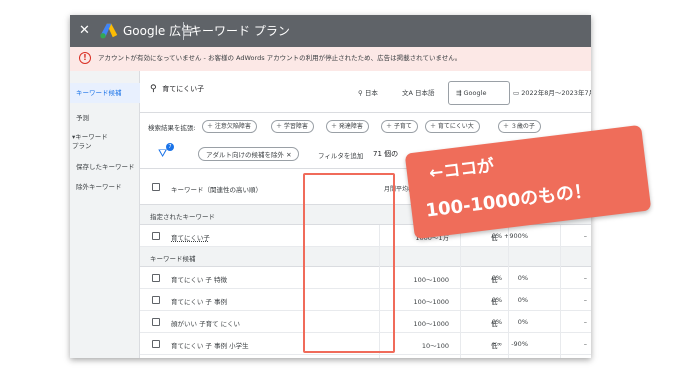 This screenshot has height=376, width=679. I want to click on network-icon: ⇶, so click(460, 93).